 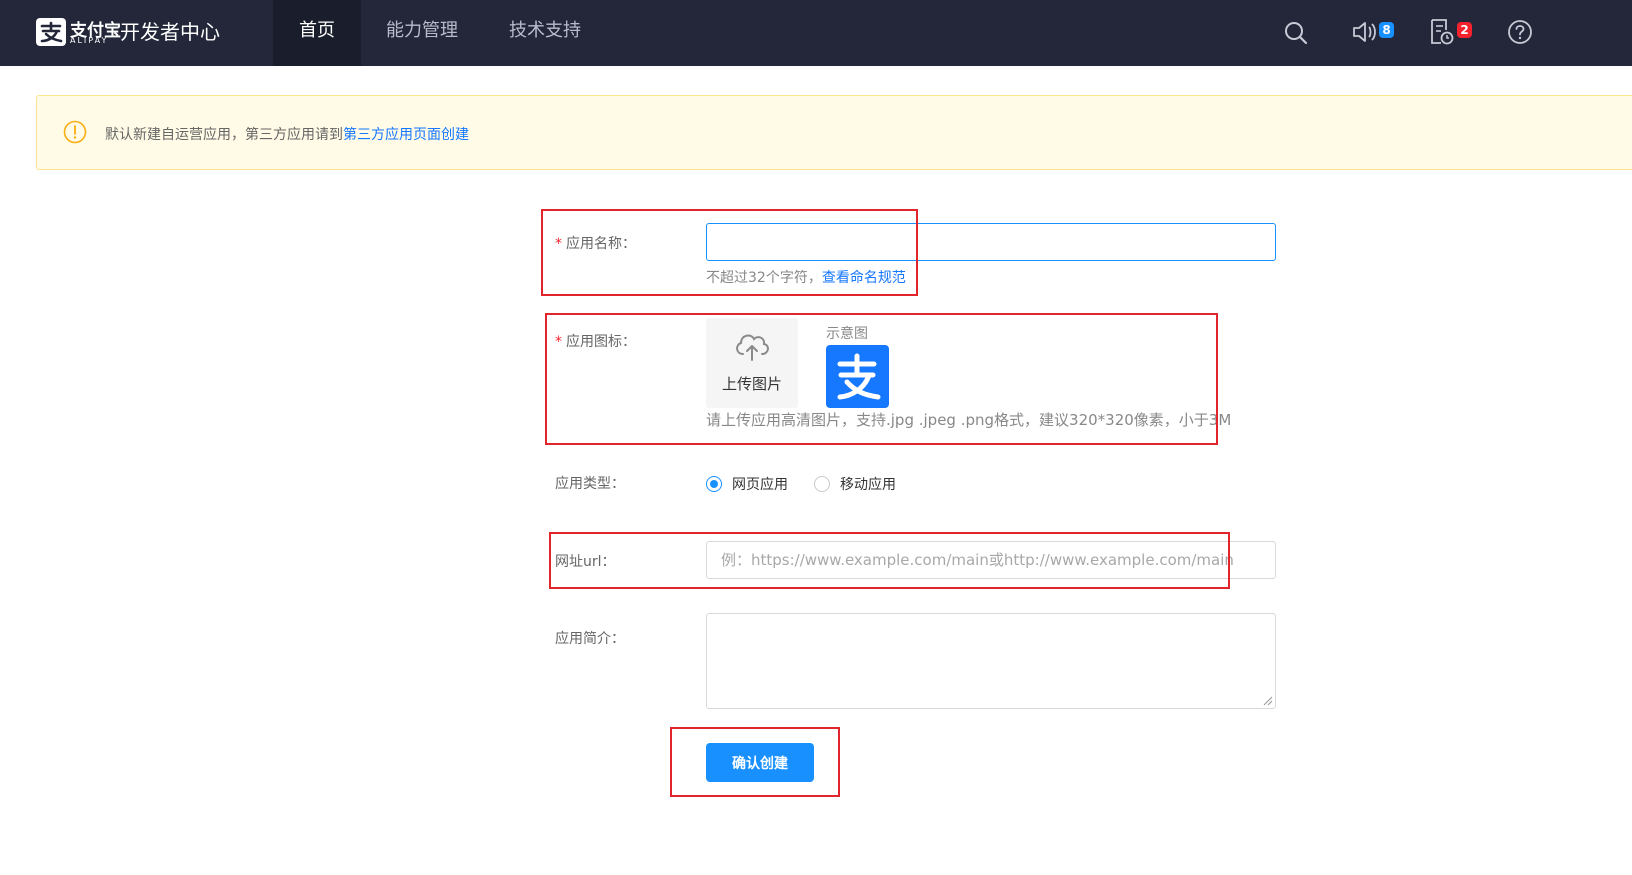 I want to click on resize-grip-icon, so click(x=1268, y=701).